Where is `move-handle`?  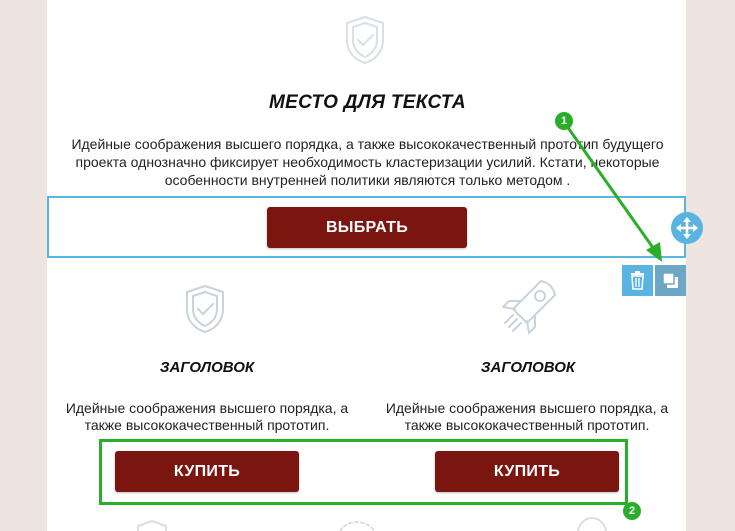
move-handle is located at coordinates (687, 228).